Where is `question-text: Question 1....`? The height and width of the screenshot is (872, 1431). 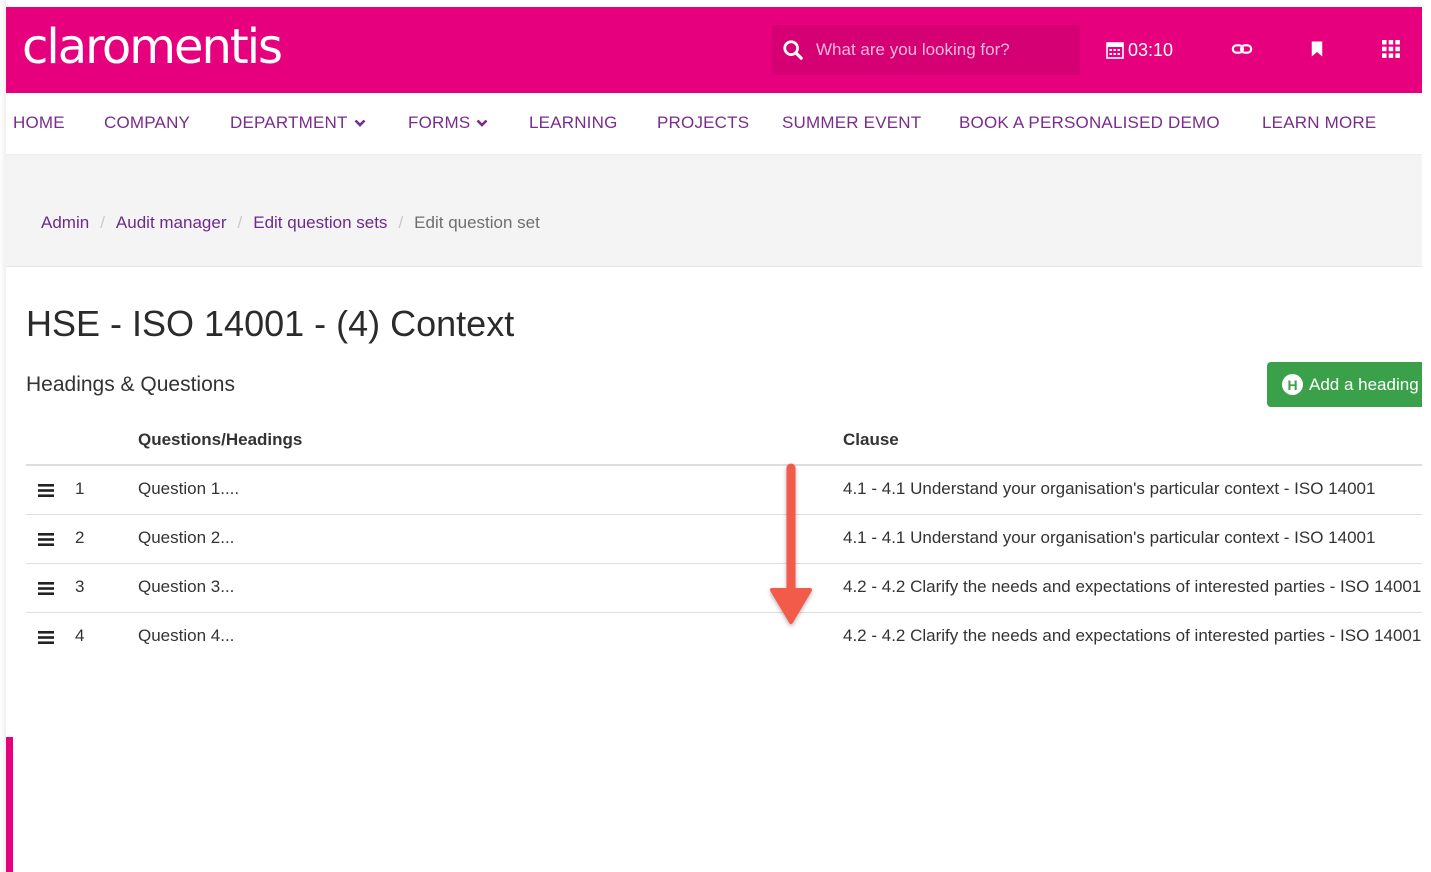 question-text: Question 1.... is located at coordinates (188, 489).